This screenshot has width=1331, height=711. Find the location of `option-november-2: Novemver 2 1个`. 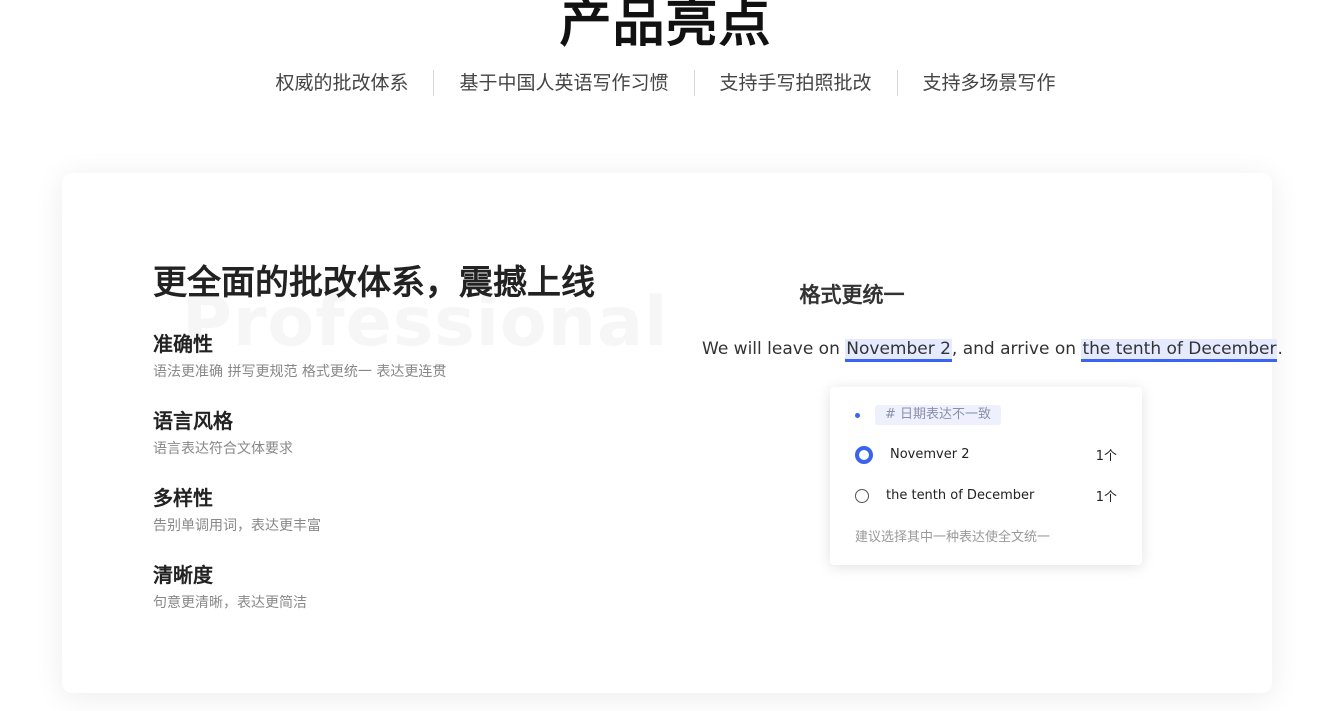

option-november-2: Novemver 2 1个 is located at coordinates (986, 454).